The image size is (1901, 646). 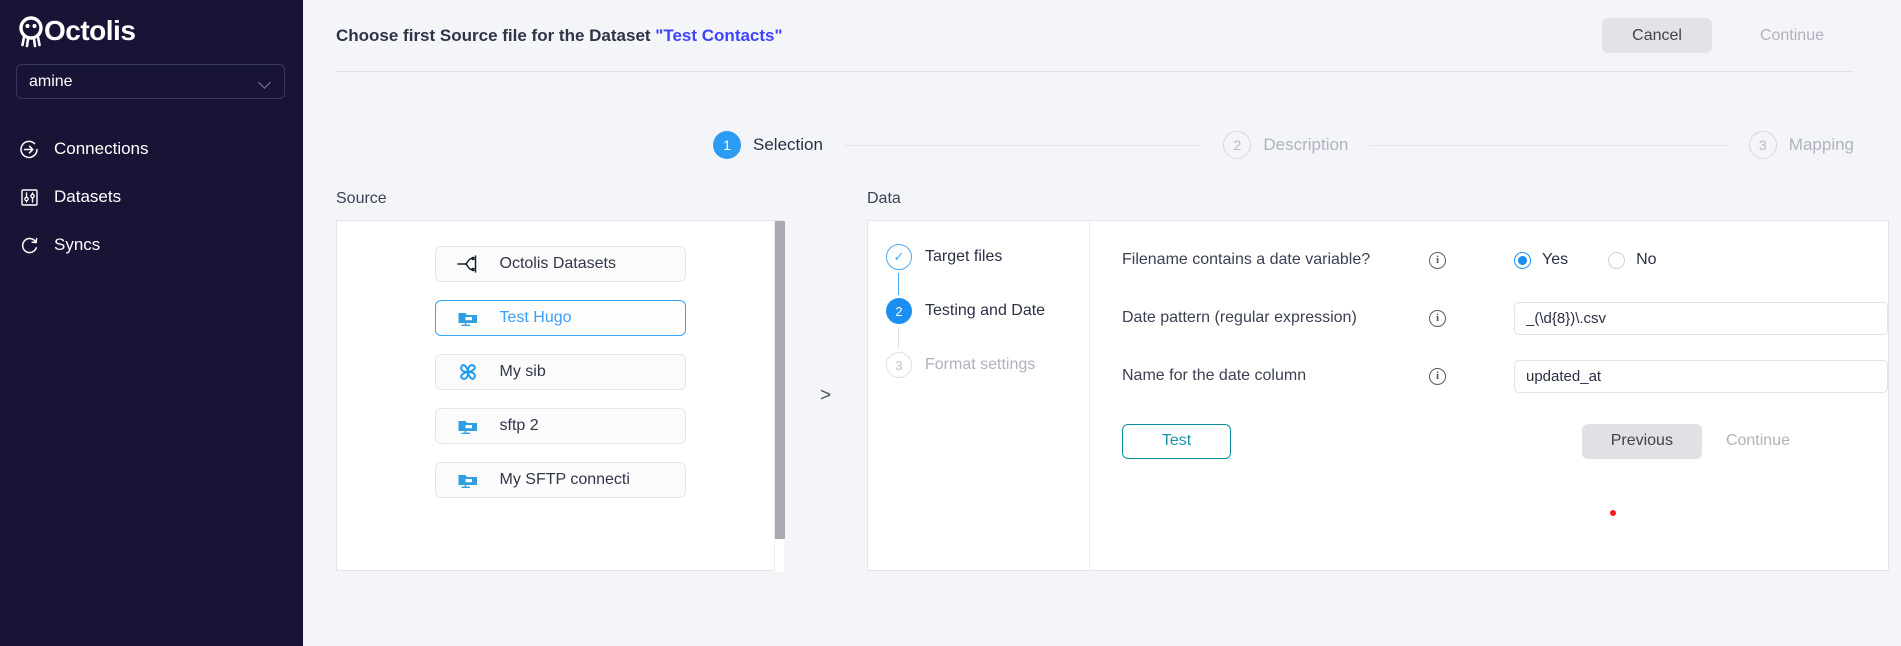 I want to click on step-mapping: 3 Mapping, so click(x=1801, y=145).